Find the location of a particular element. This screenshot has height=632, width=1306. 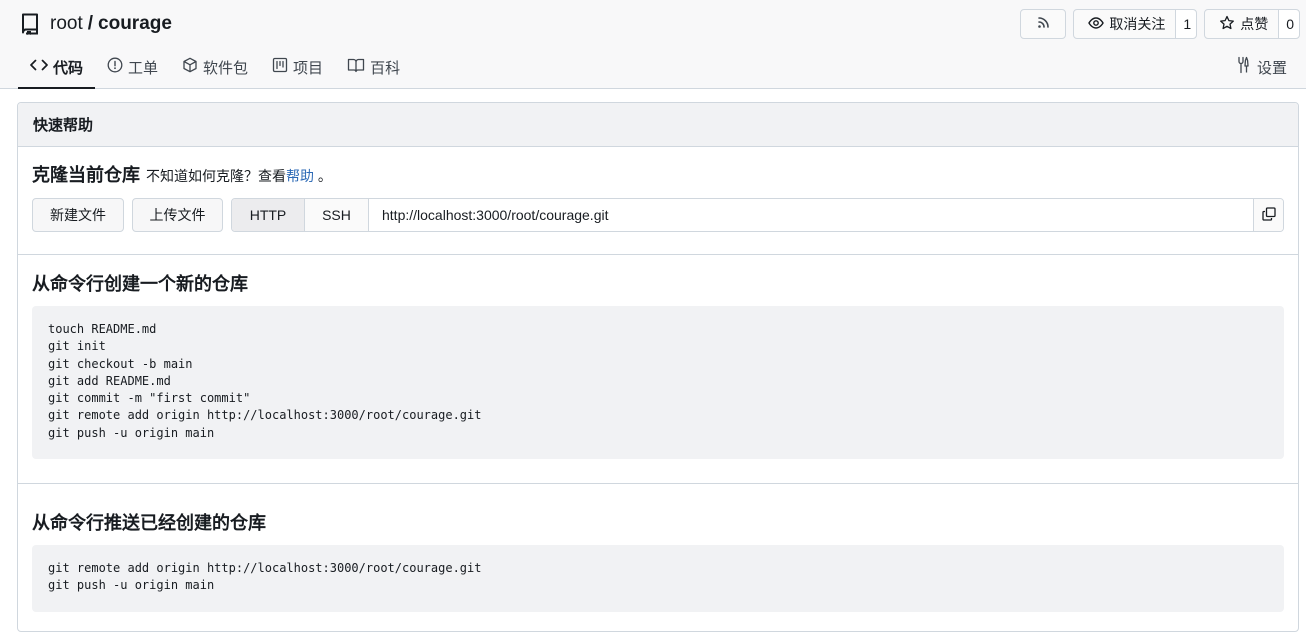

copy-icon is located at coordinates (1268, 215).